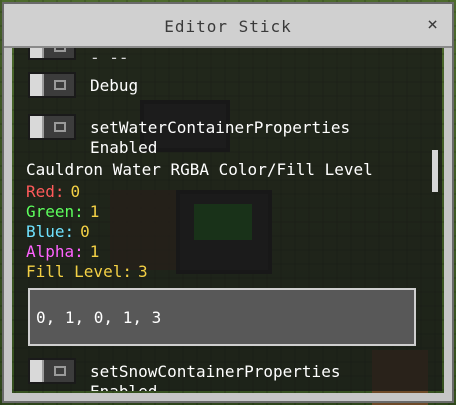  I want to click on green-label: Green:, so click(55, 211).